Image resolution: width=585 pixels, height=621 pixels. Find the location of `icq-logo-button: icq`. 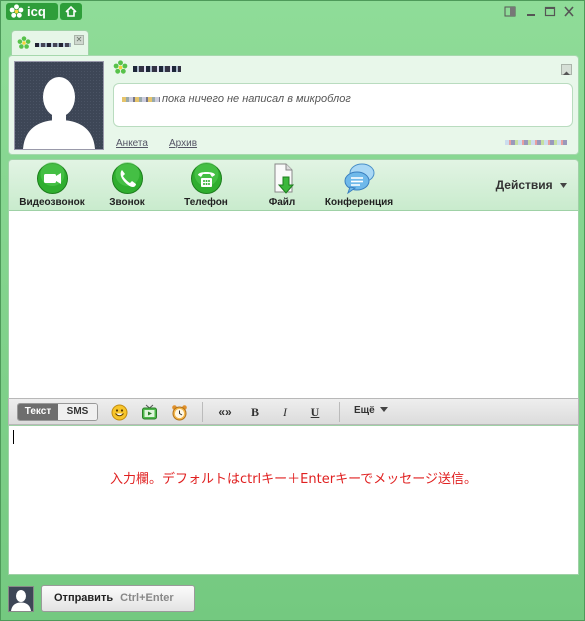

icq-logo-button: icq is located at coordinates (32, 11).